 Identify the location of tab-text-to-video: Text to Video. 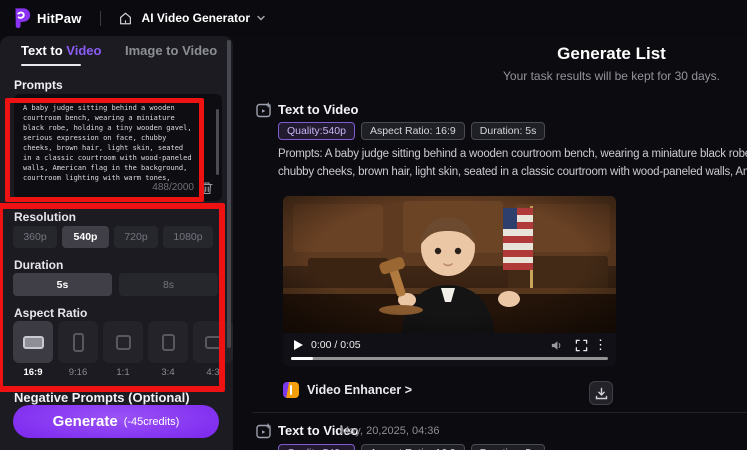
(61, 50).